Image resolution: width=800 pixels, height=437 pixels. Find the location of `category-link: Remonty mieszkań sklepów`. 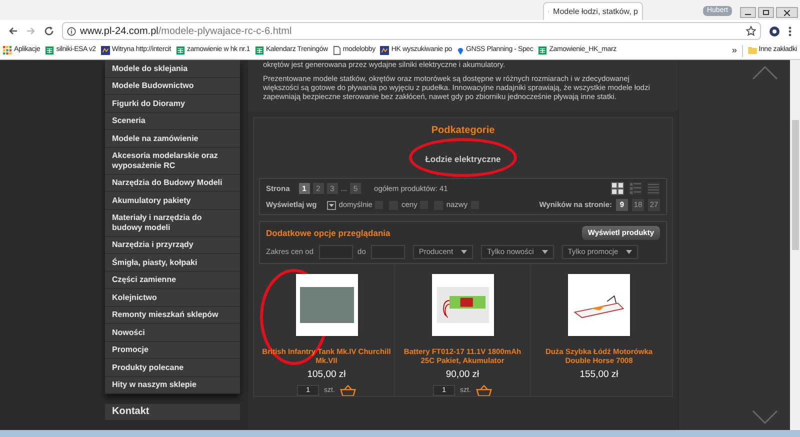

category-link: Remonty mieszkań sklepów is located at coordinates (172, 315).